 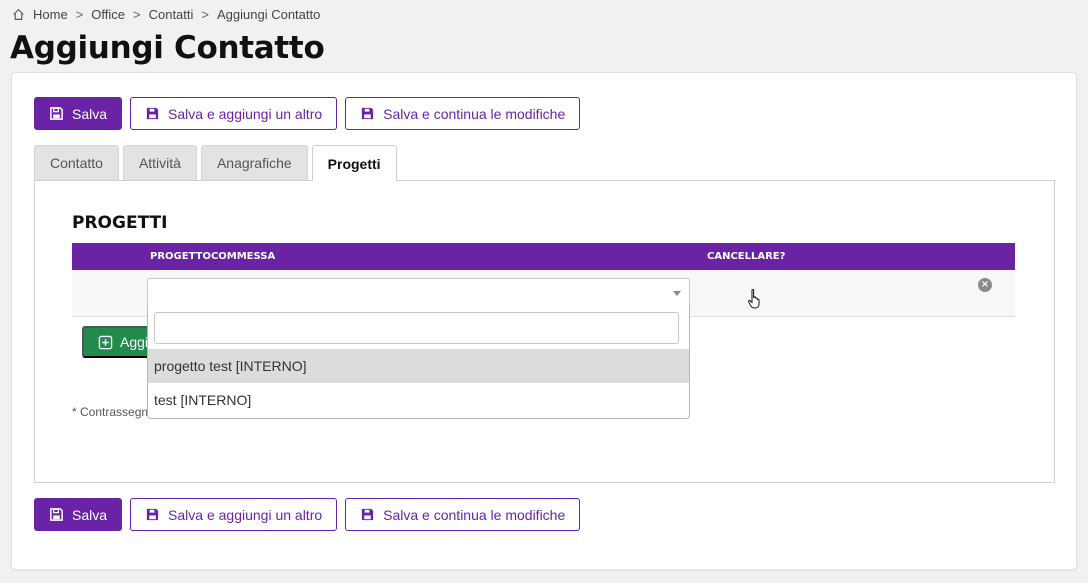 I want to click on project-dropdown-menu: progetto test [INTERNO] test [INTERNO], so click(x=418, y=362).